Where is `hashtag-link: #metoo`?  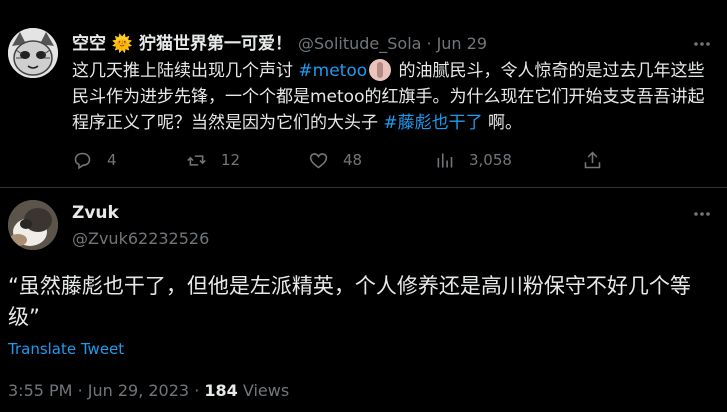
hashtag-link: #metoo is located at coordinates (332, 71).